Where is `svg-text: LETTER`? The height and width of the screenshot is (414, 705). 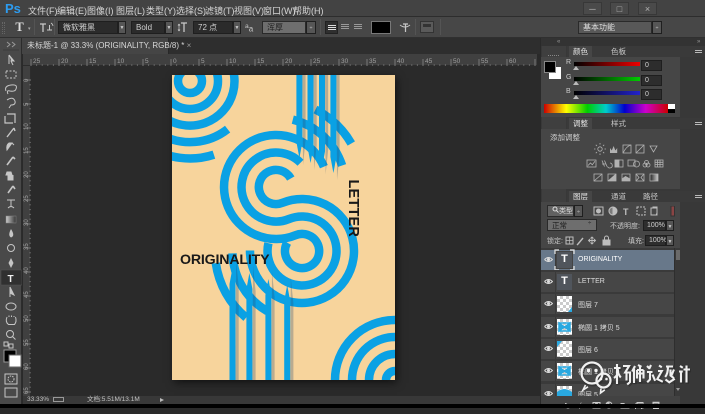
svg-text: LETTER is located at coordinates (353, 209).